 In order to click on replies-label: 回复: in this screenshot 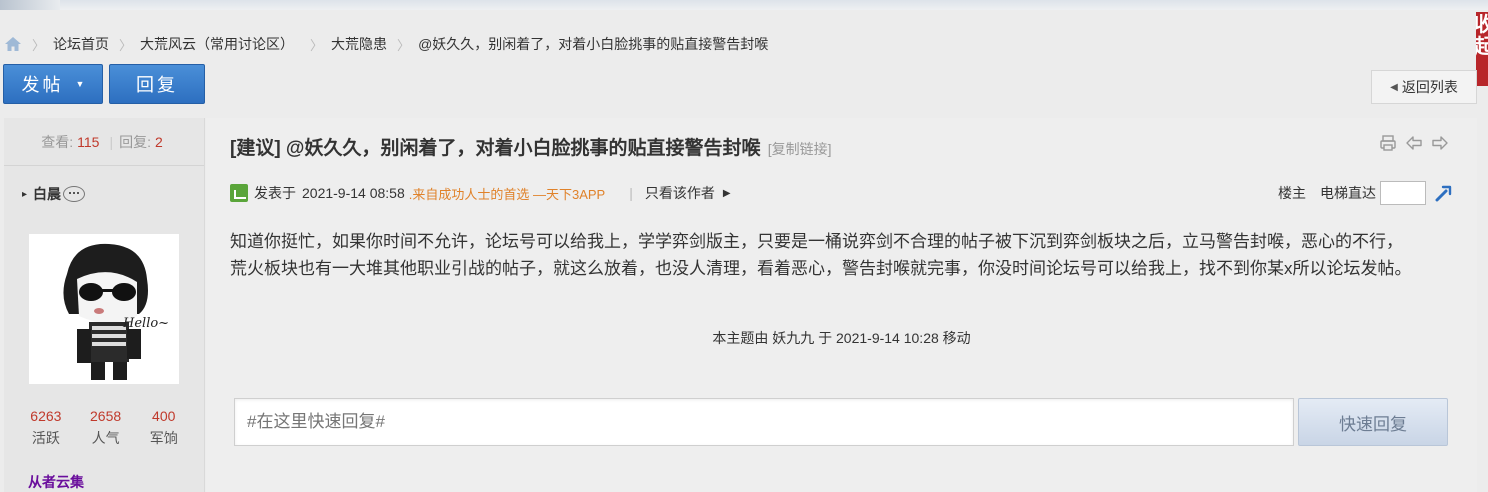, I will do `click(135, 141)`.